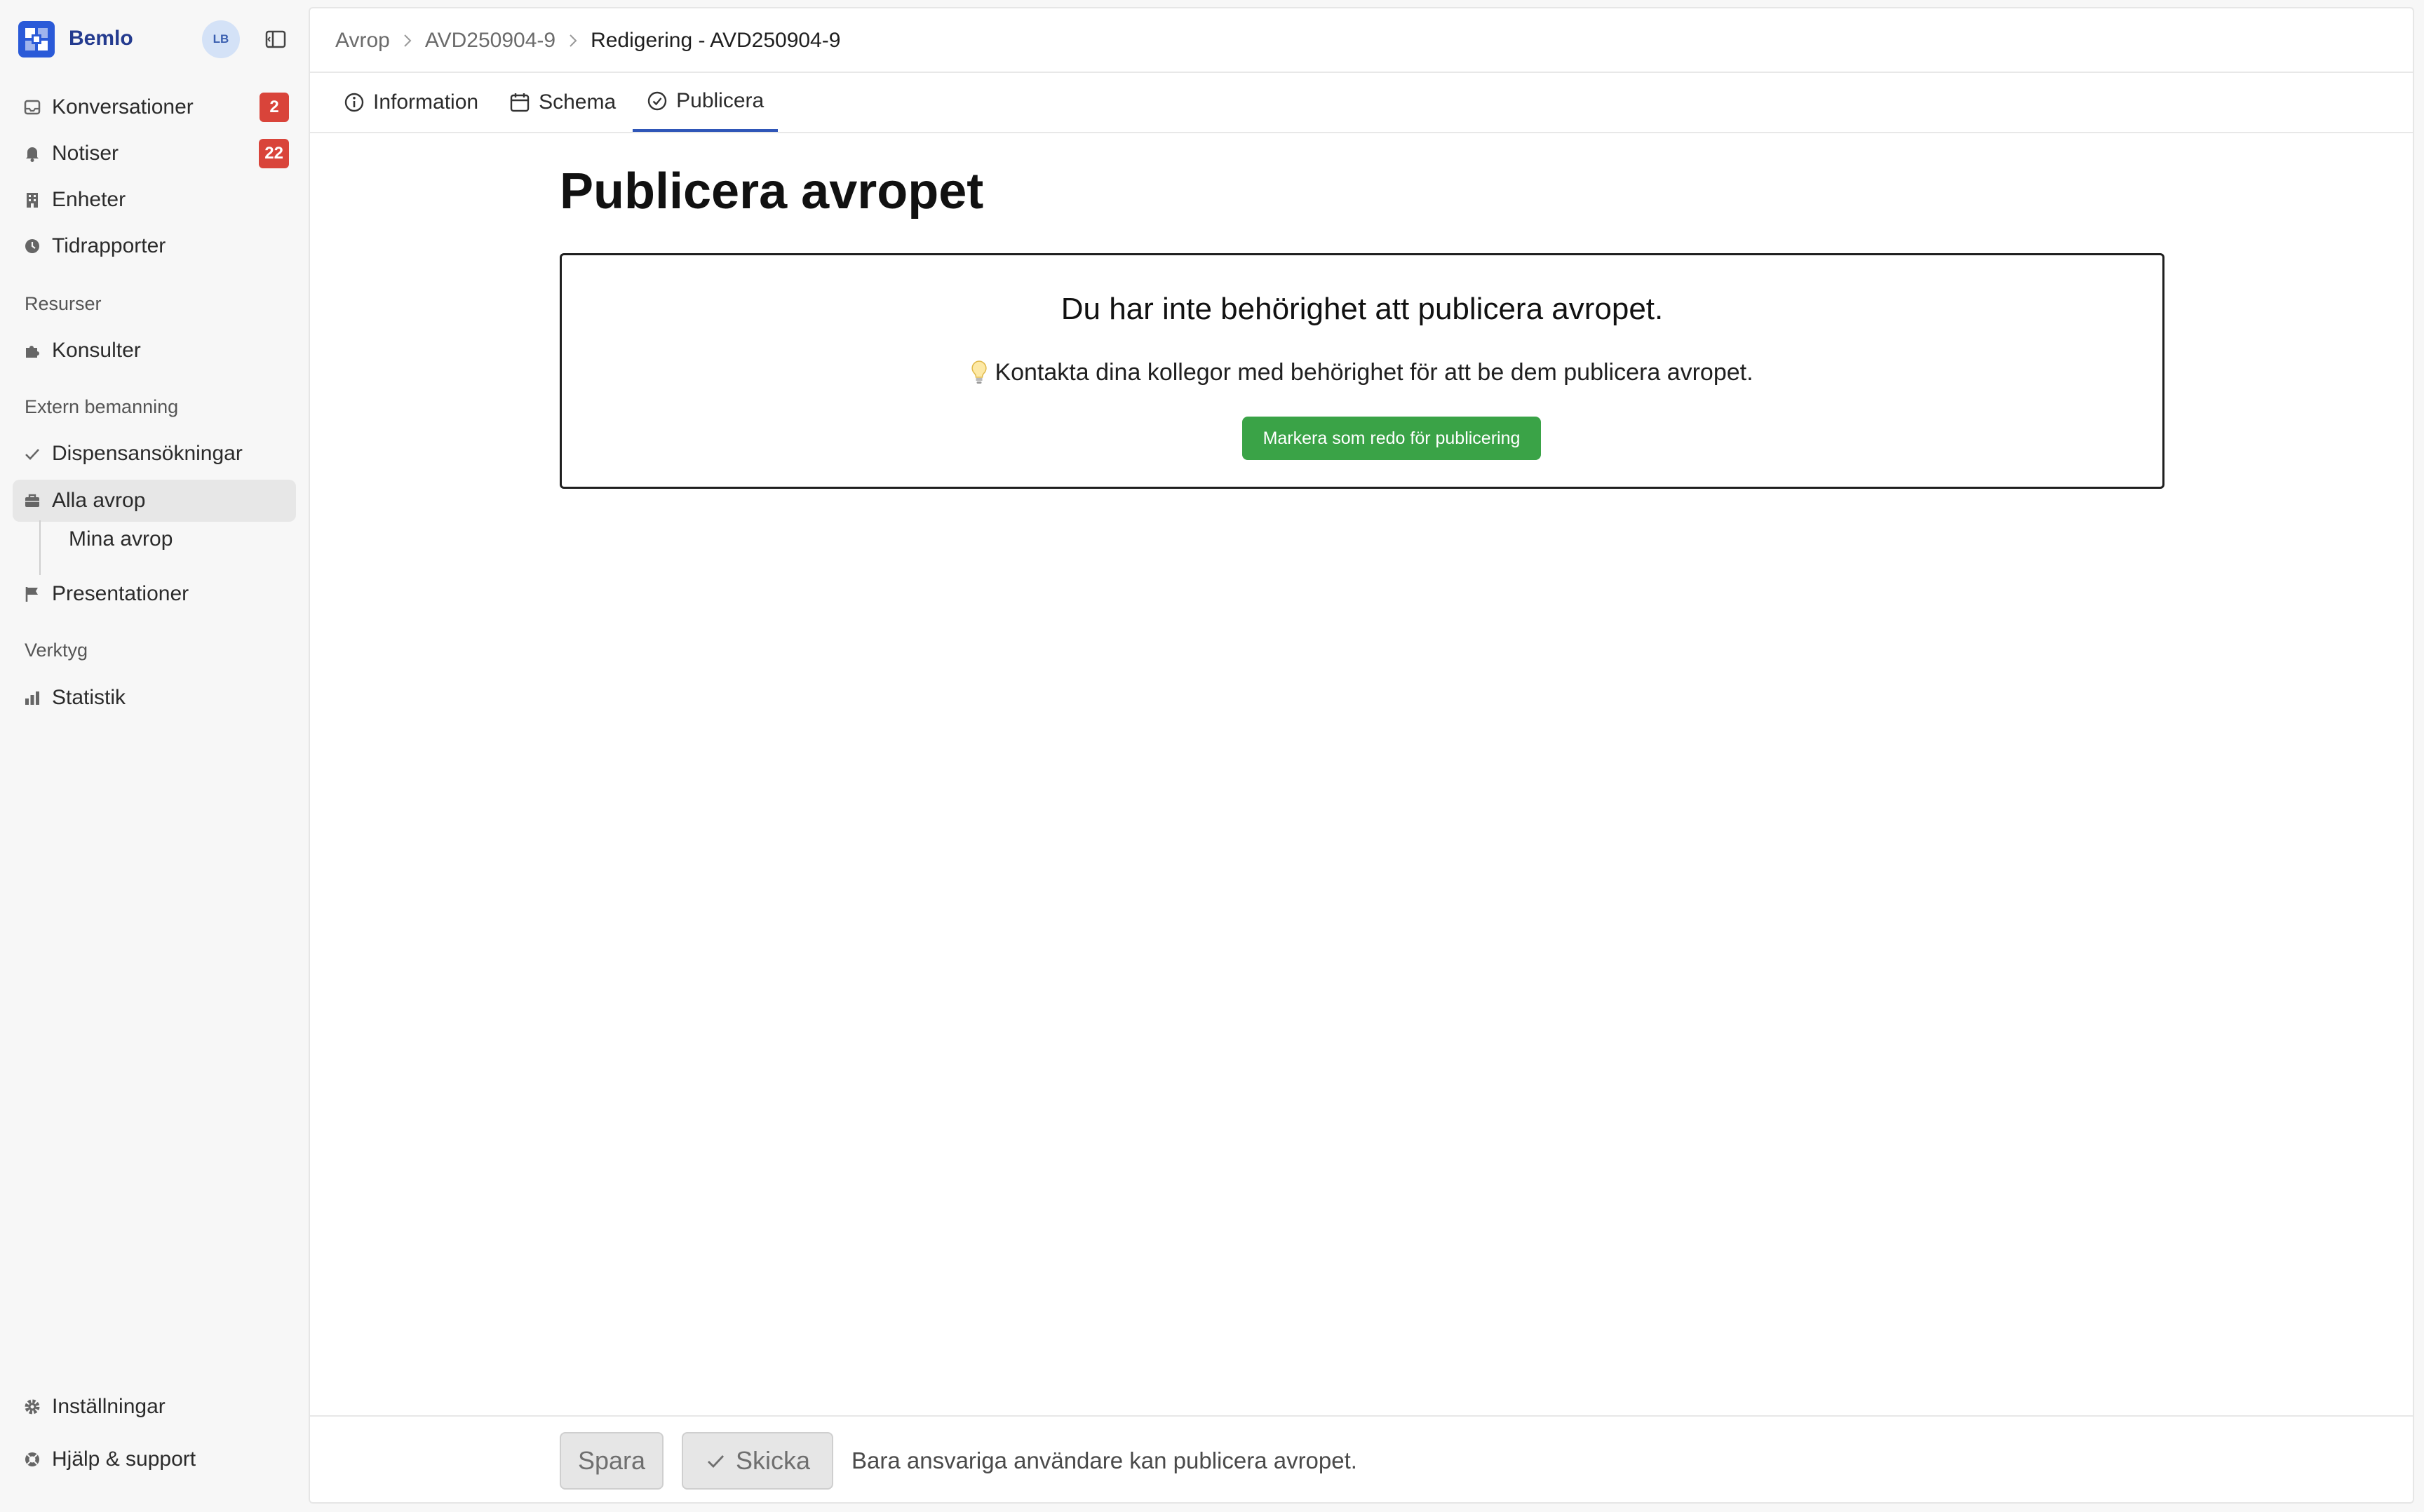  I want to click on send-button: Skicka, so click(757, 1461).